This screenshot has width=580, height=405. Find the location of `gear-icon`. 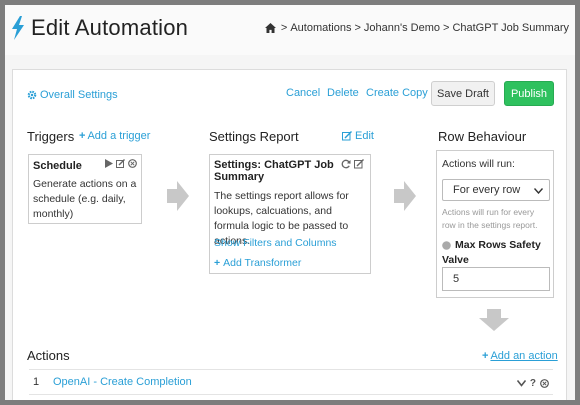

gear-icon is located at coordinates (32, 95).